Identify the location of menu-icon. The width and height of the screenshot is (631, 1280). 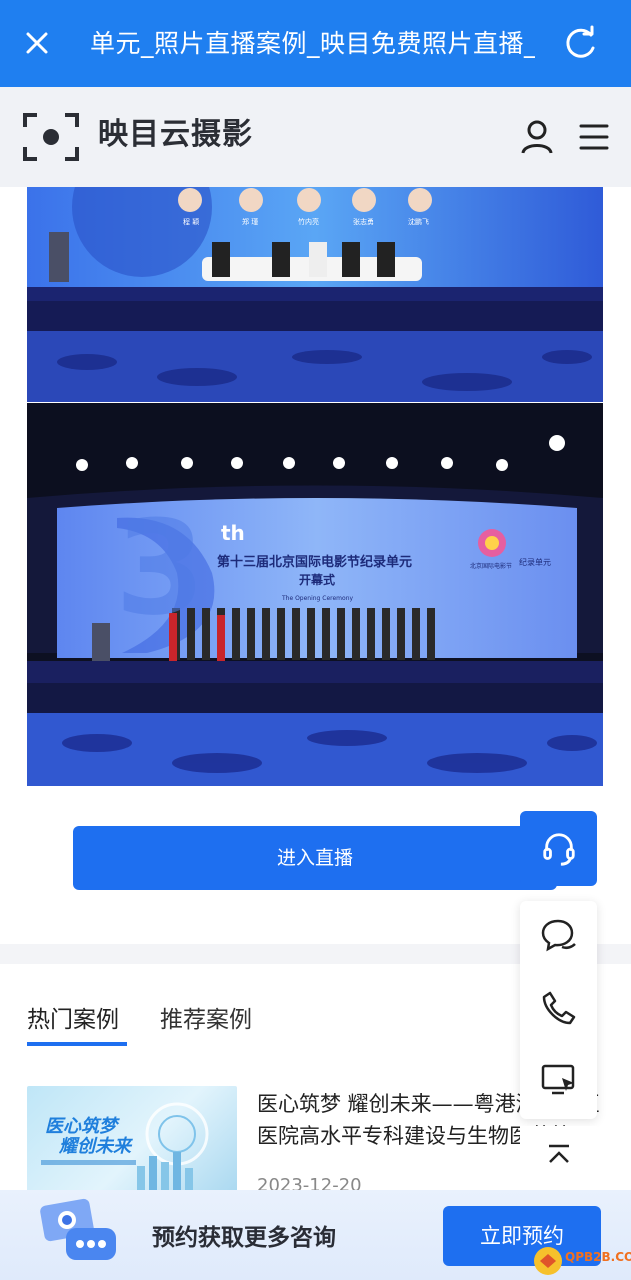
(594, 137).